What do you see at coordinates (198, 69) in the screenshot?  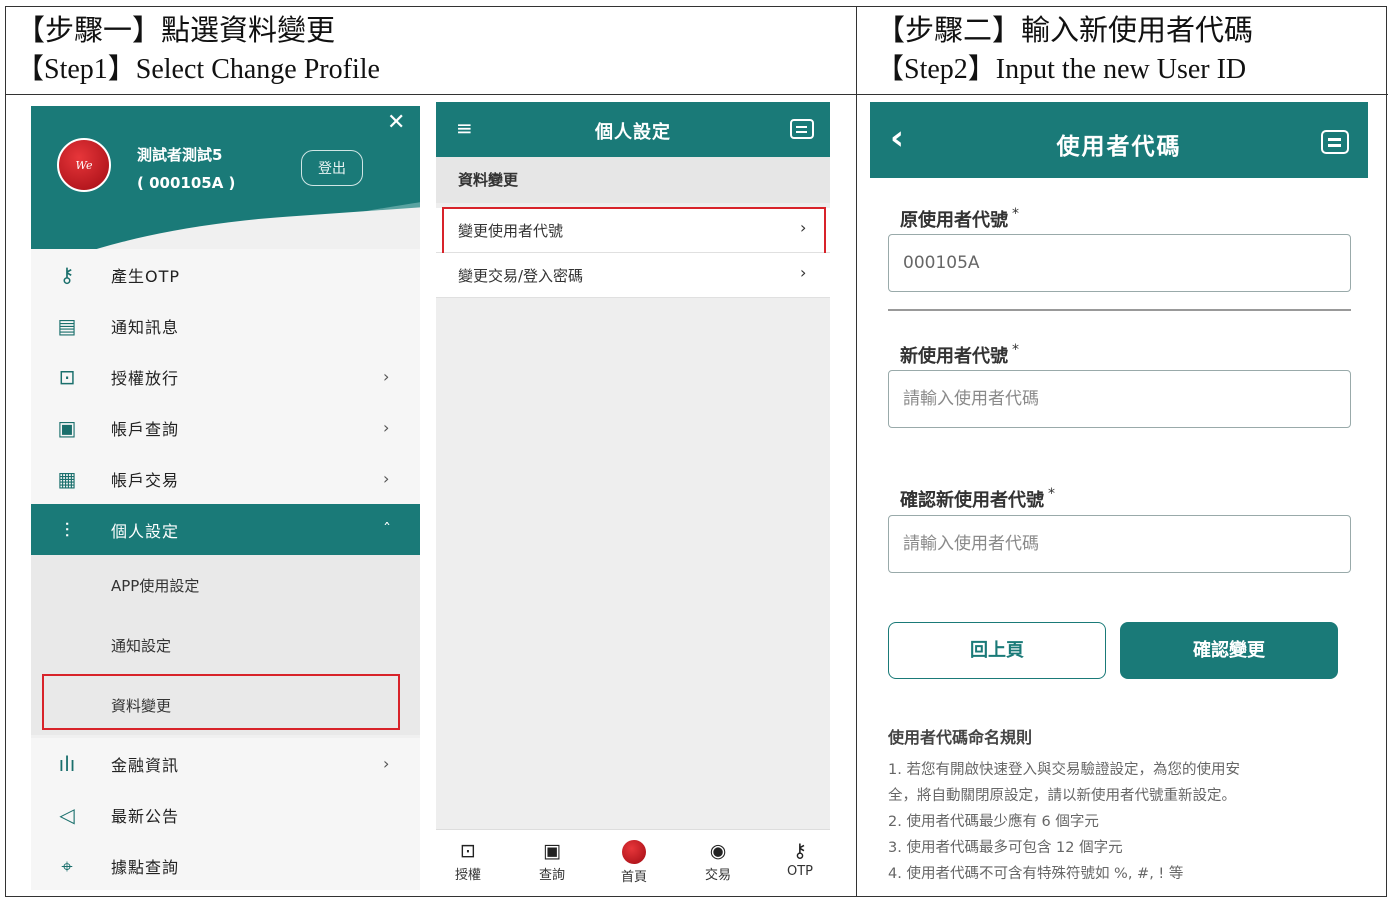 I see `step1-title-en: 【Step1】Select Change Profile` at bounding box center [198, 69].